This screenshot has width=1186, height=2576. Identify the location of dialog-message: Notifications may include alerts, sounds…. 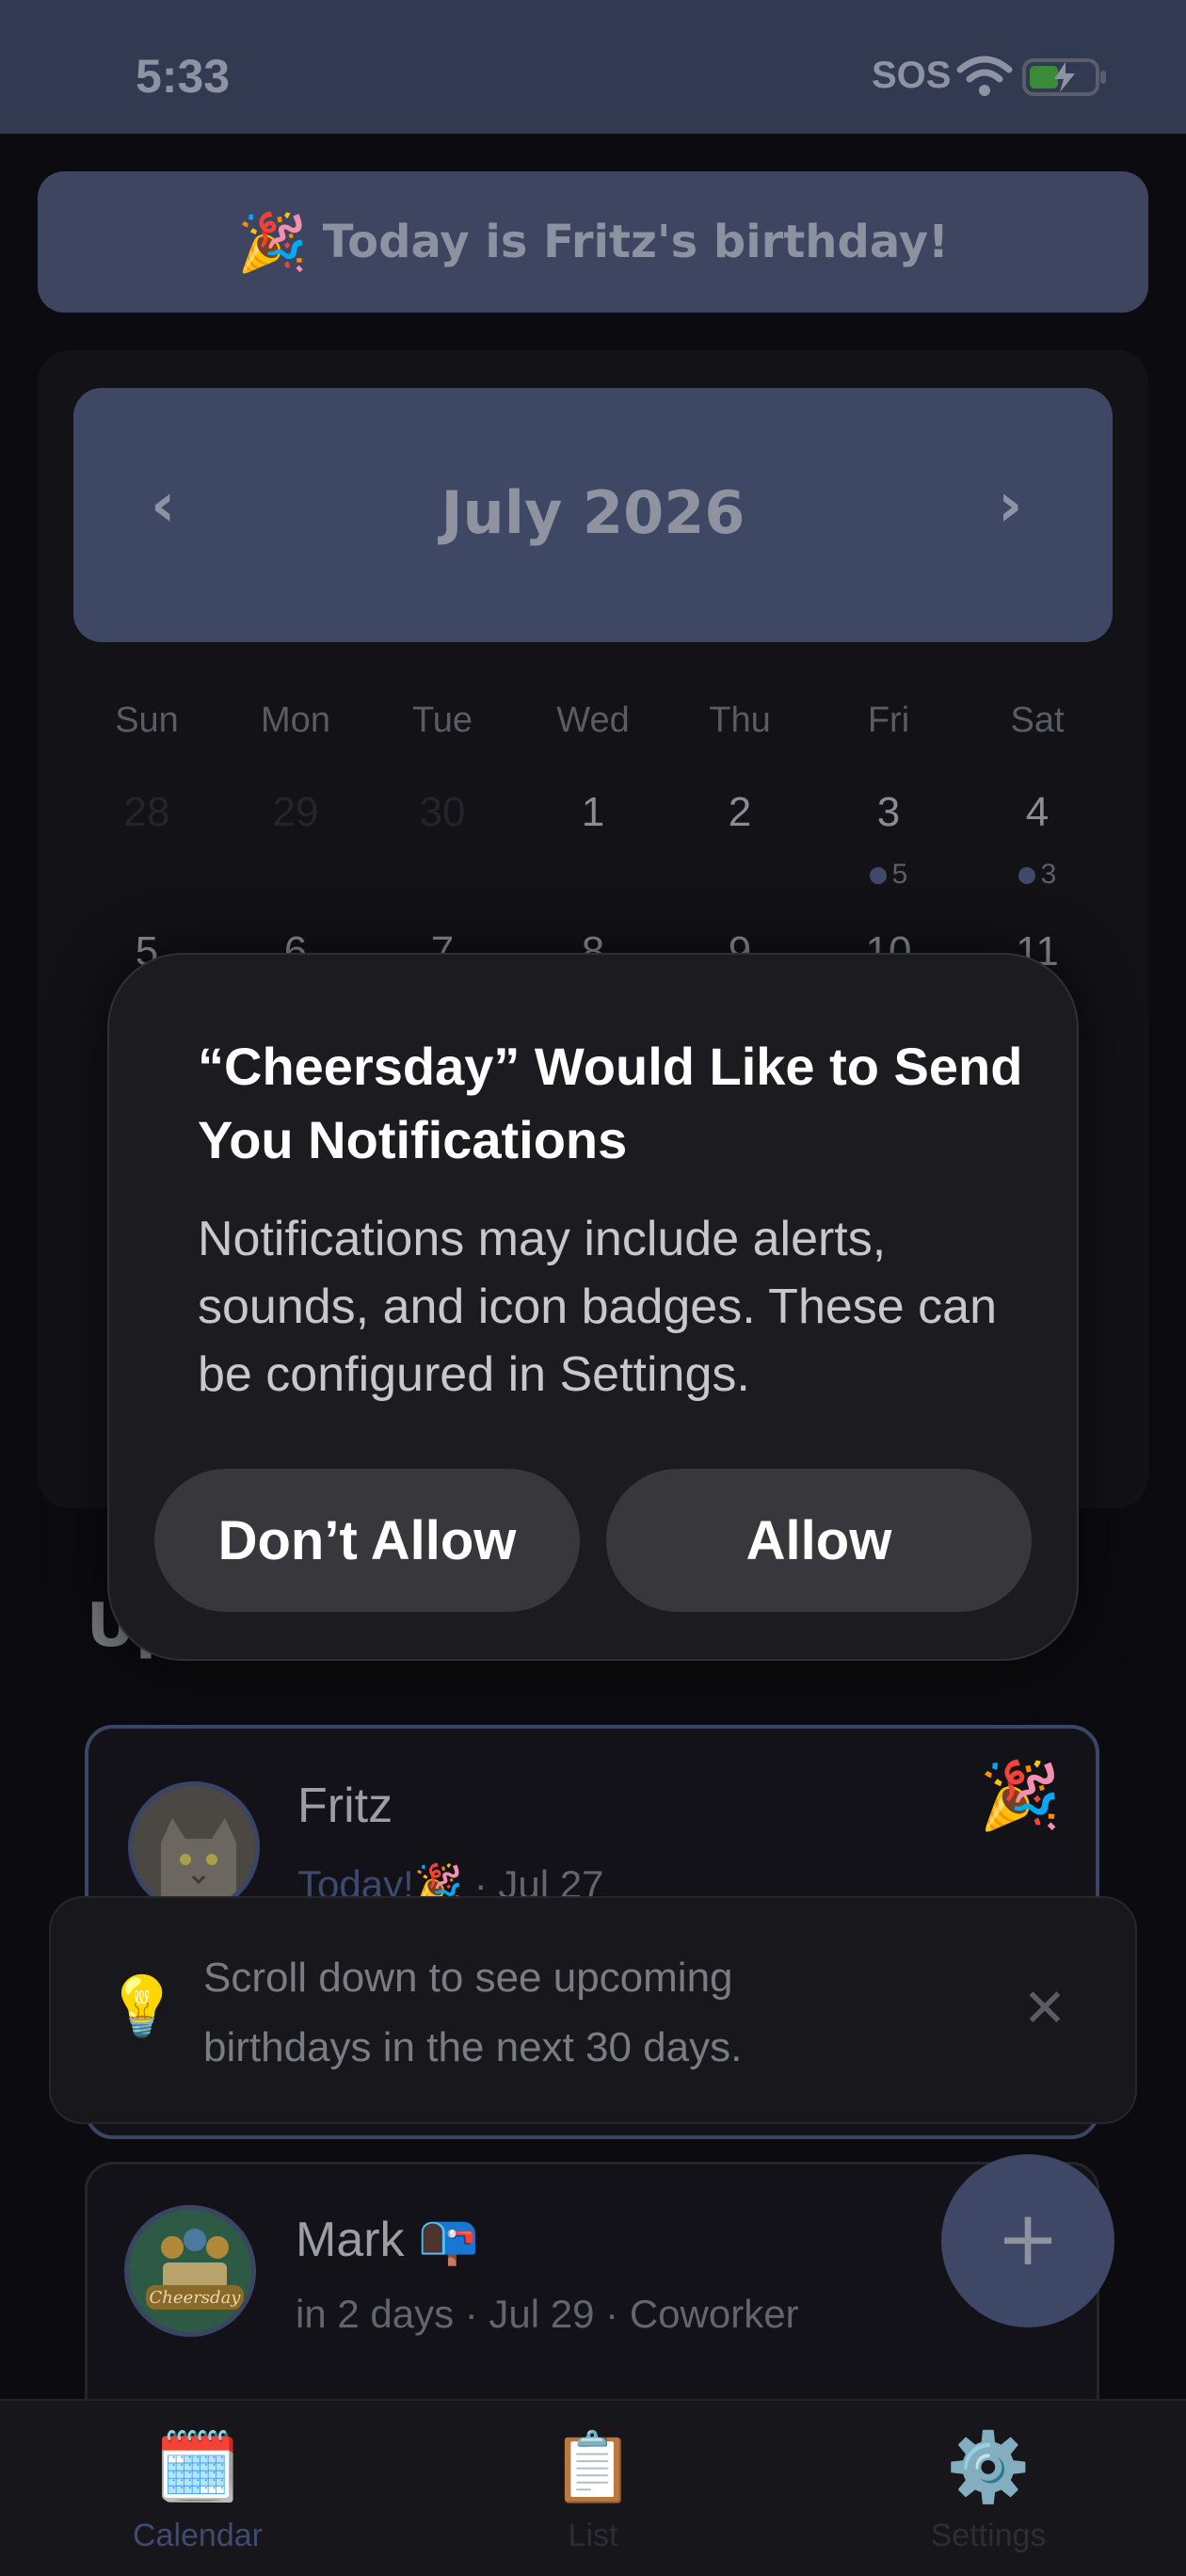
(597, 1307).